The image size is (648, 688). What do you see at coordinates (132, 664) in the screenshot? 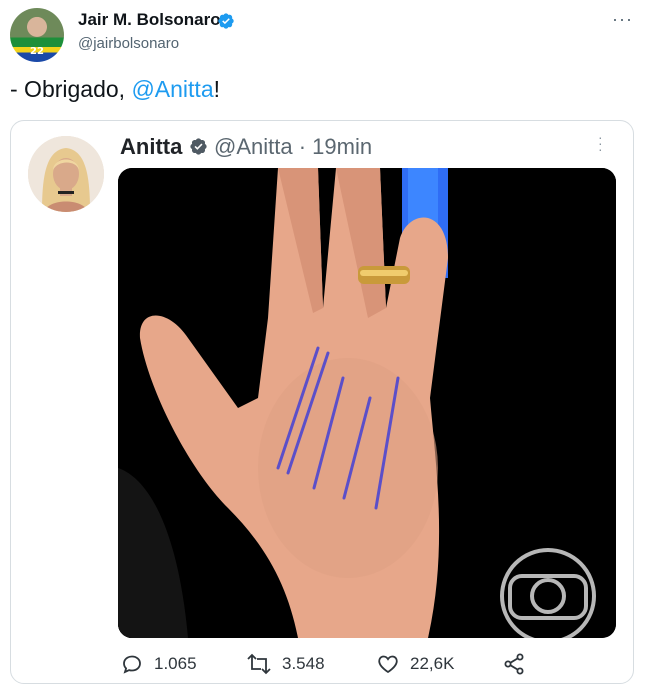
I see `reply-icon` at bounding box center [132, 664].